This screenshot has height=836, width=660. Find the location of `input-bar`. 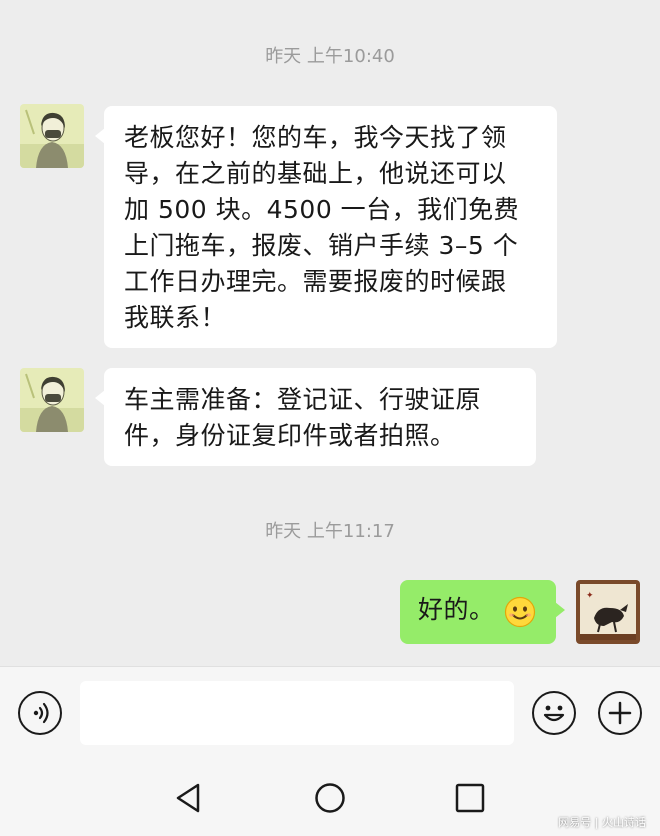

input-bar is located at coordinates (330, 712).